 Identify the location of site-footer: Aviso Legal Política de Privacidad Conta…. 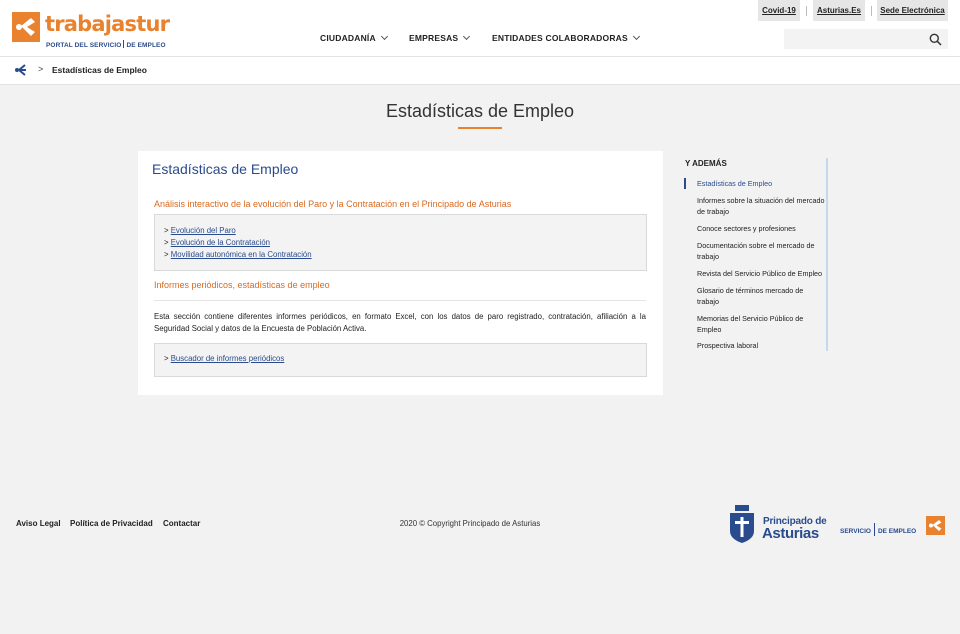
(480, 525).